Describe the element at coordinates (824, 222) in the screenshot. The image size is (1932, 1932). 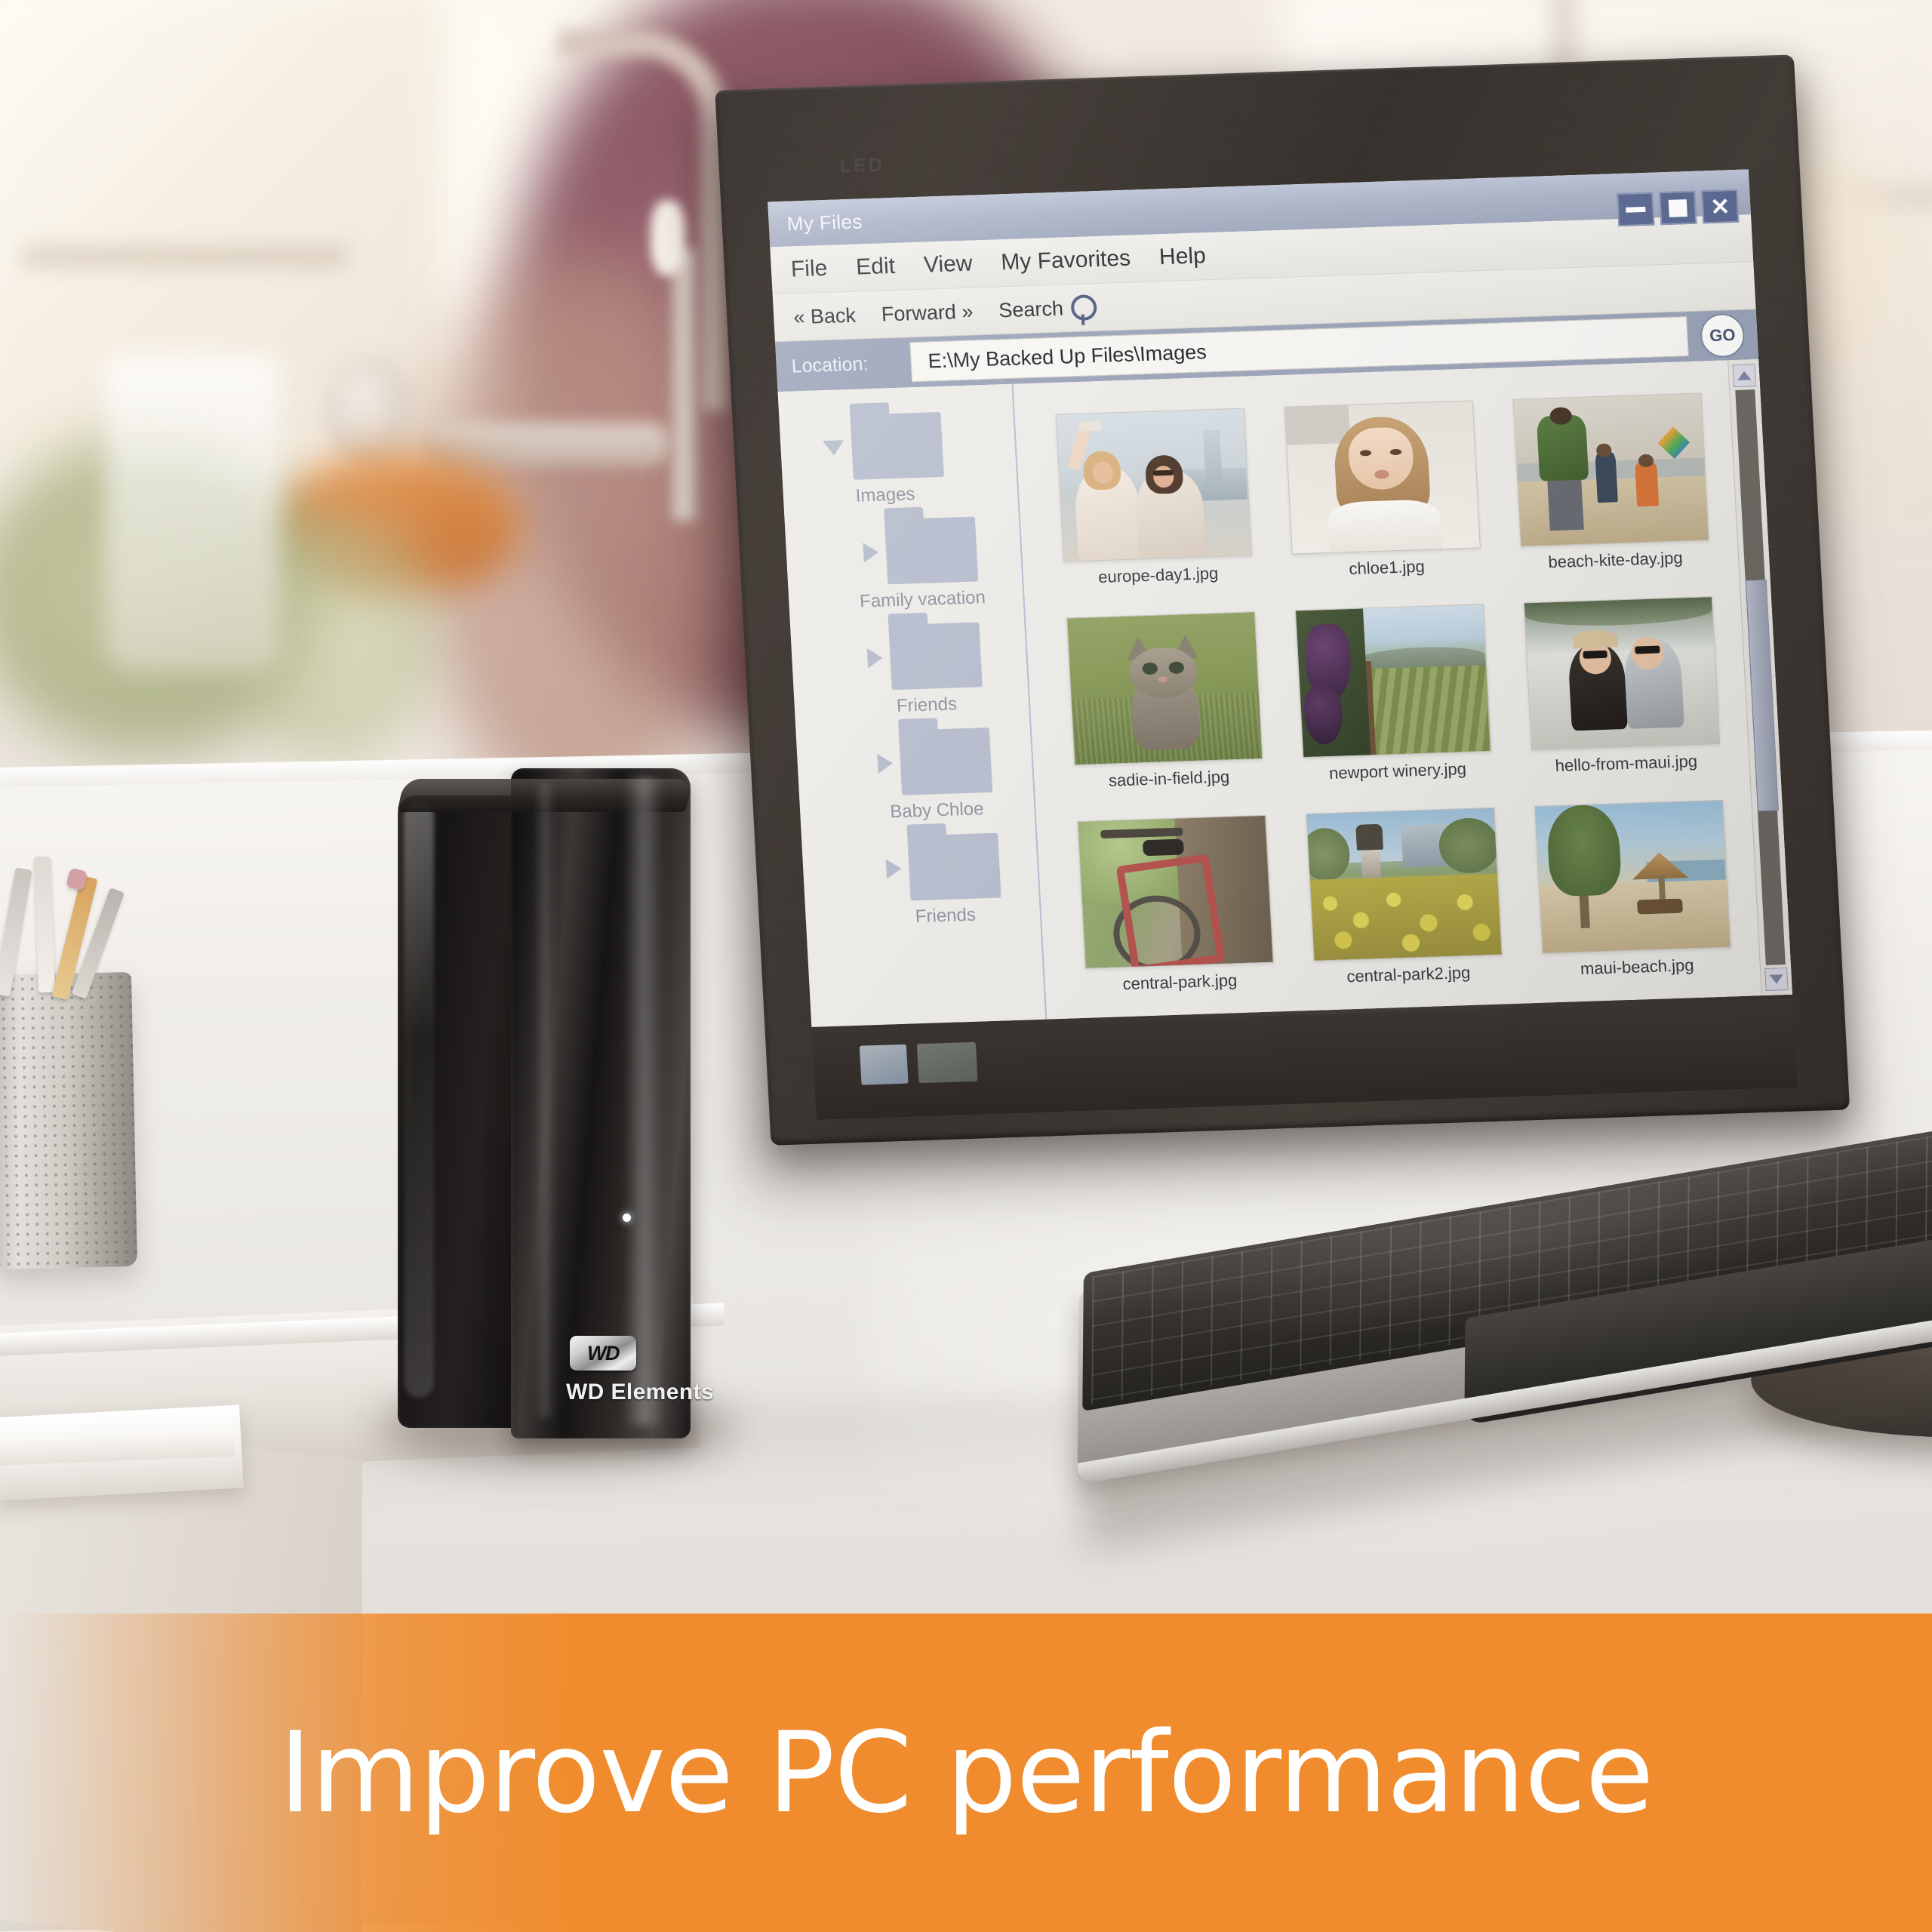
I see `window-title: My Files` at that location.